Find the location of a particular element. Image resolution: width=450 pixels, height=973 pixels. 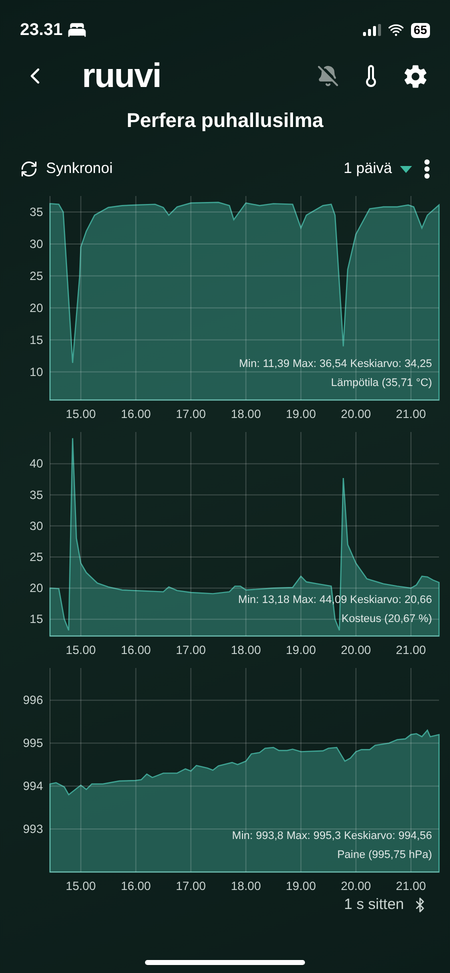

sync-icon is located at coordinates (29, 169).